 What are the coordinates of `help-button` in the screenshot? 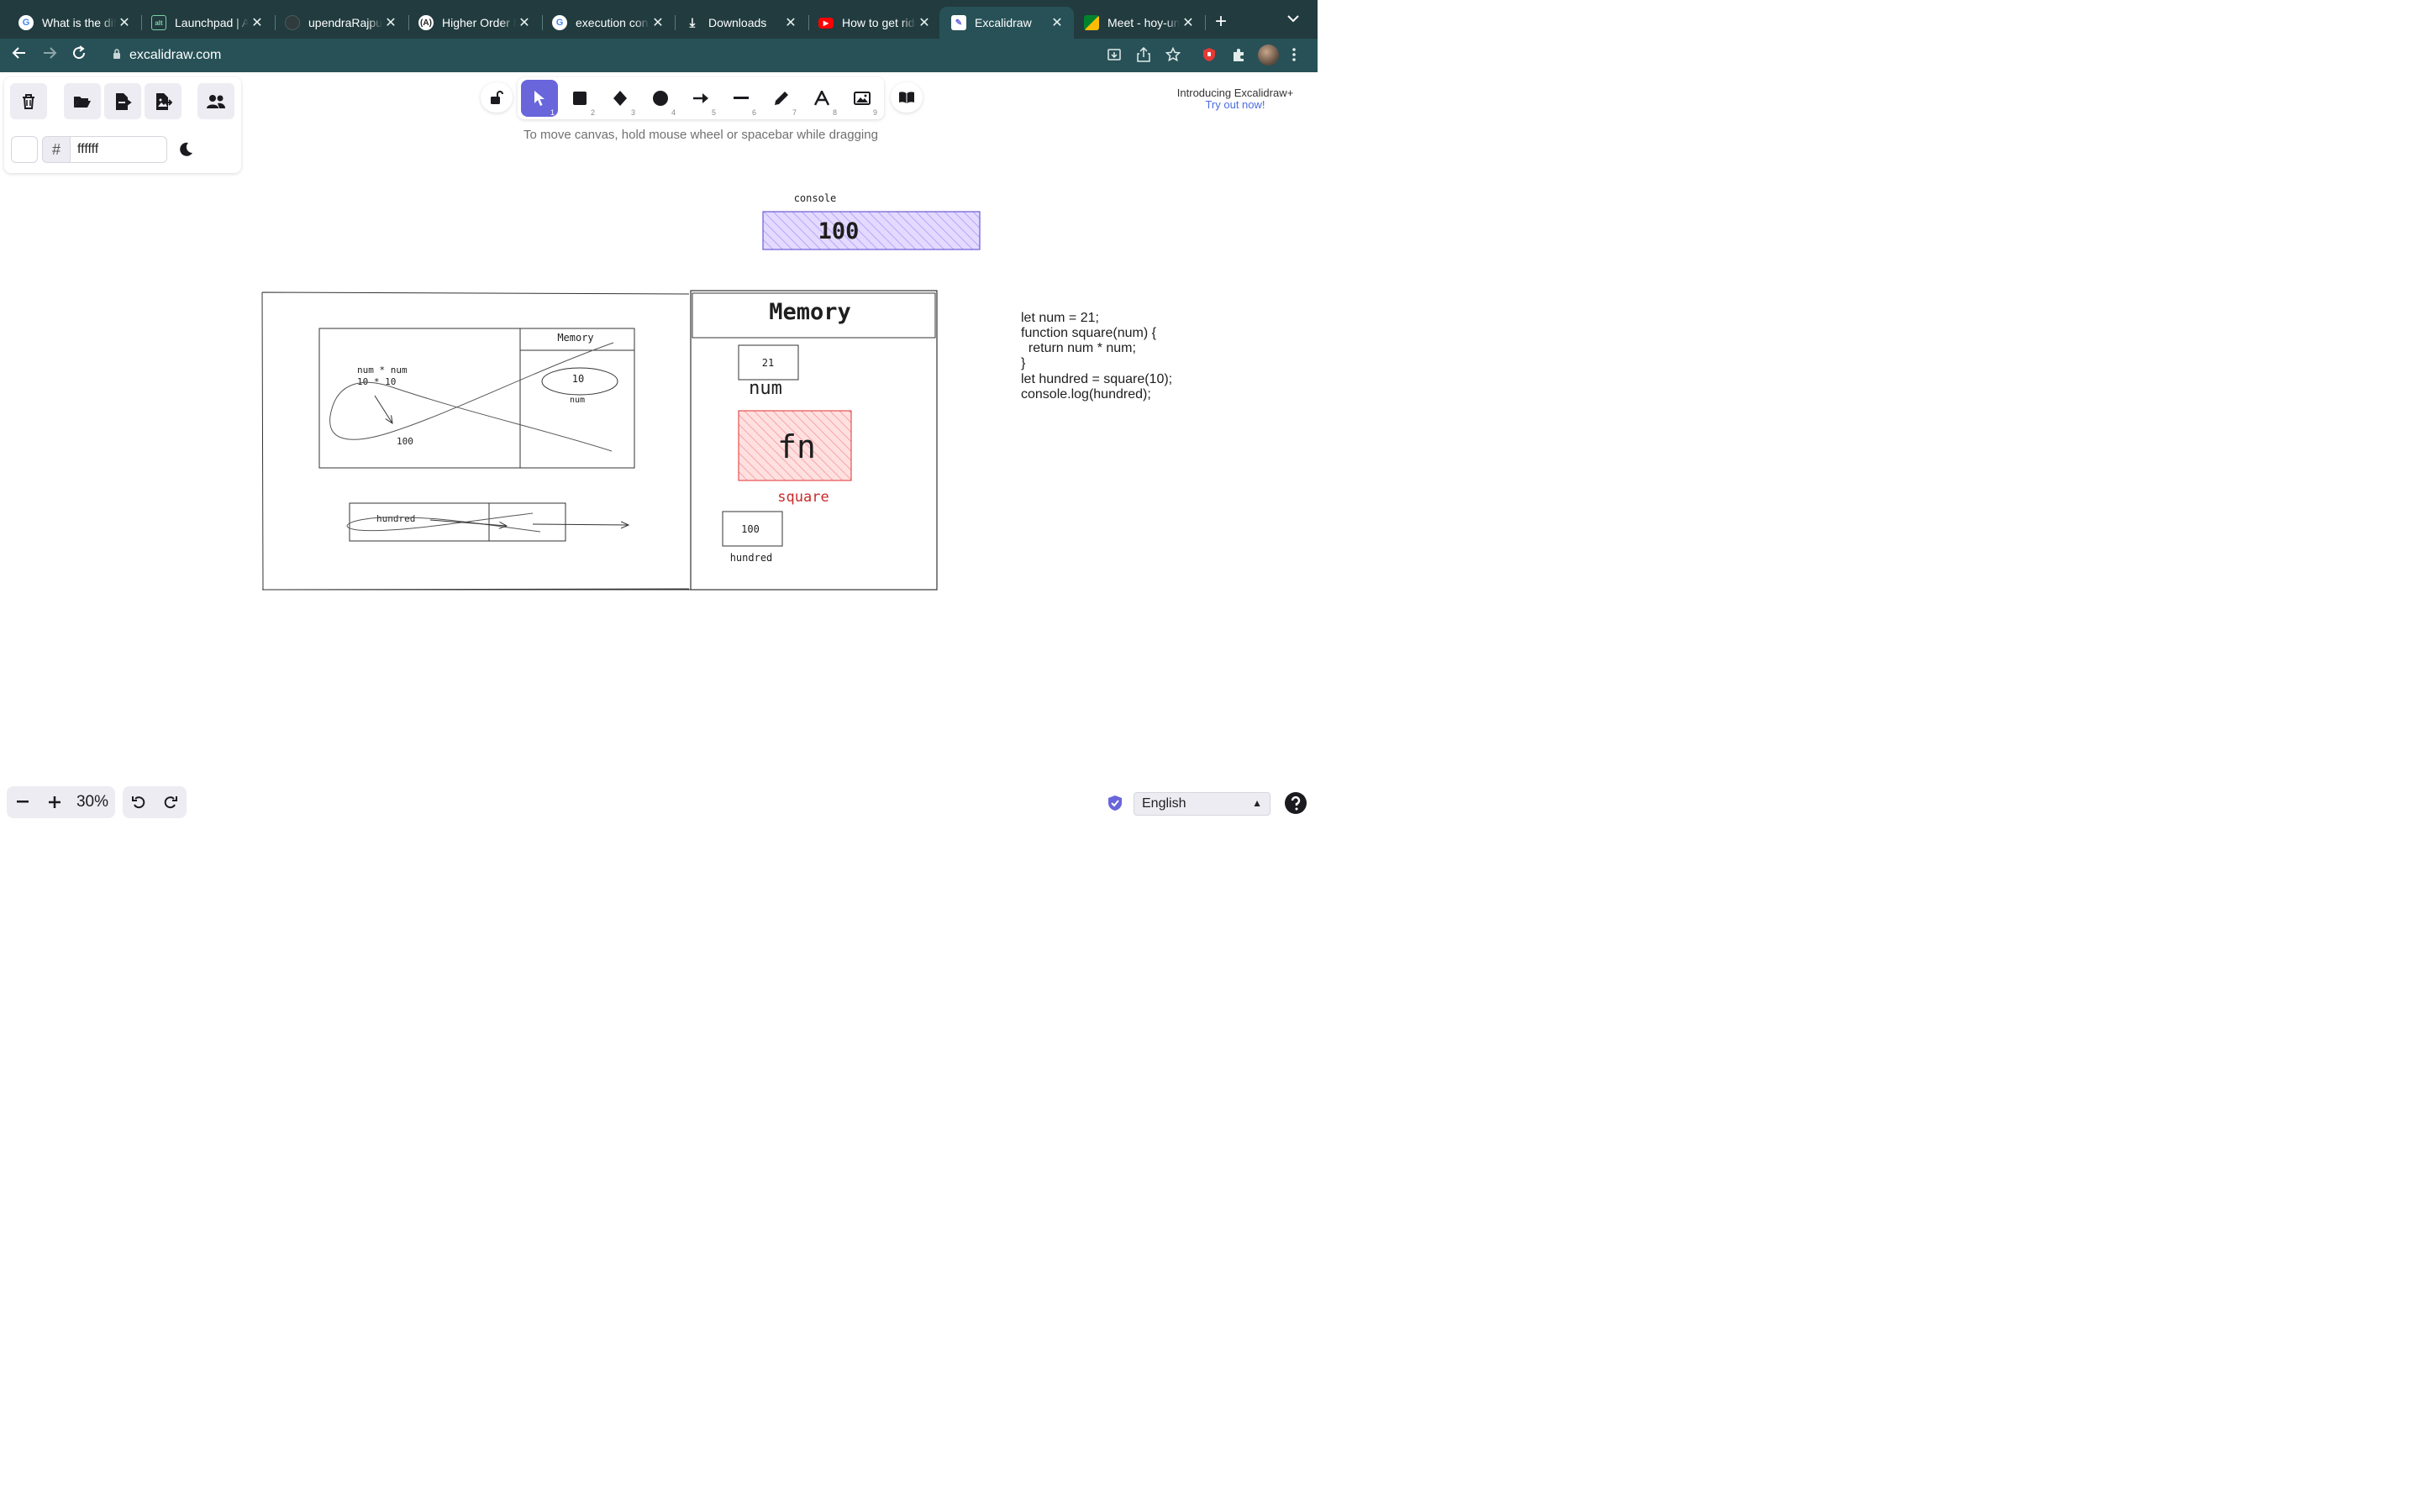 It's located at (1295, 805).